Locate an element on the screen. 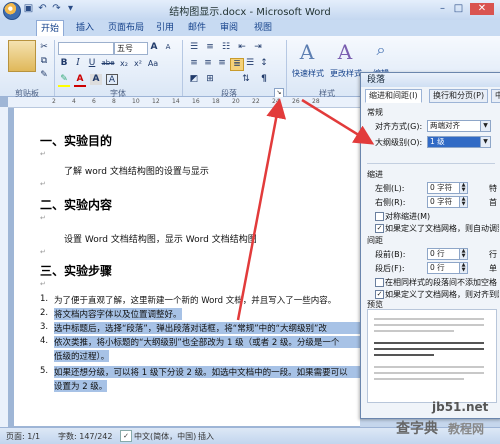 The image size is (500, 444). editing-icon: ⌕ is located at coordinates (381, 55).